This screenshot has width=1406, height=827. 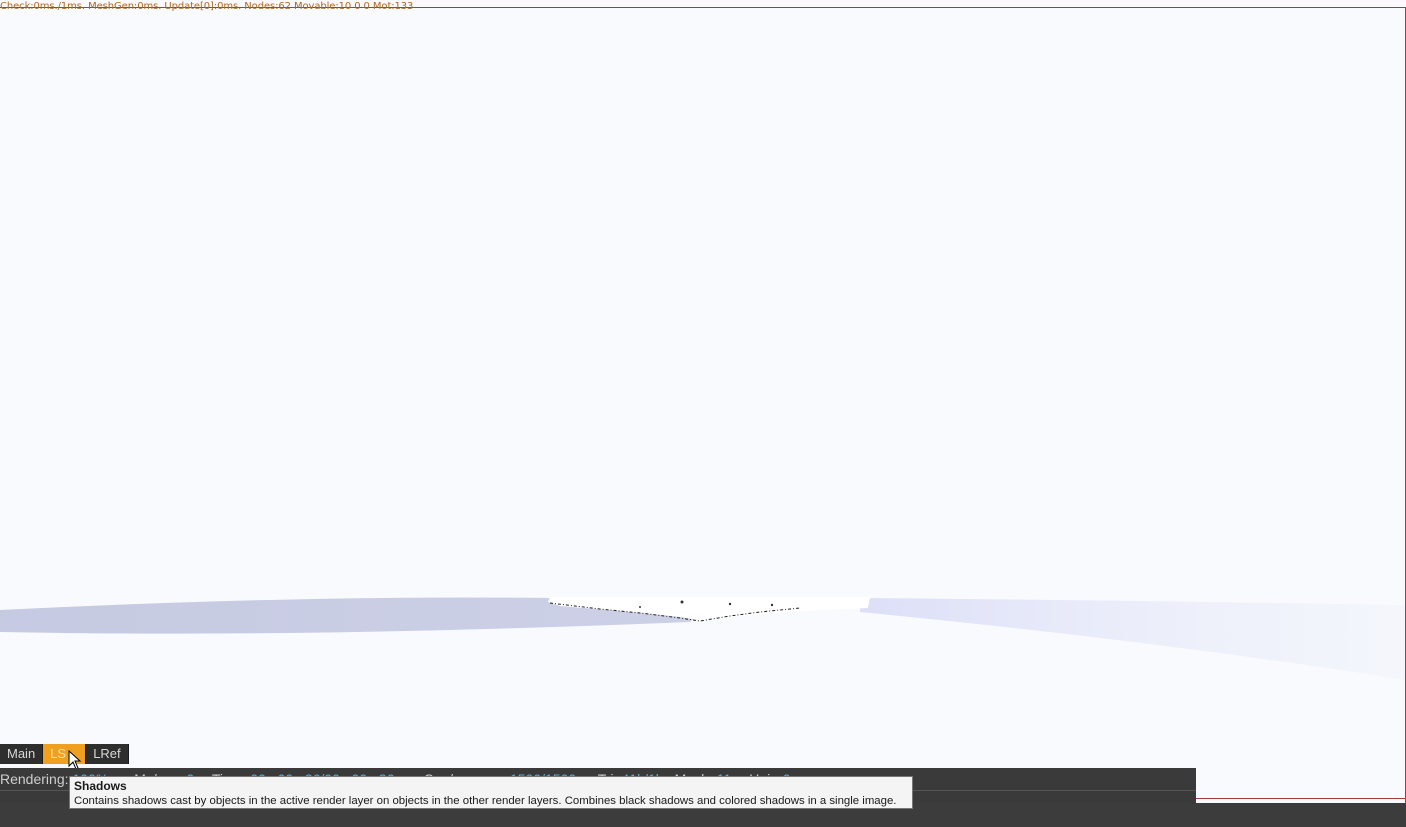 What do you see at coordinates (703, 638) in the screenshot?
I see `render-image` at bounding box center [703, 638].